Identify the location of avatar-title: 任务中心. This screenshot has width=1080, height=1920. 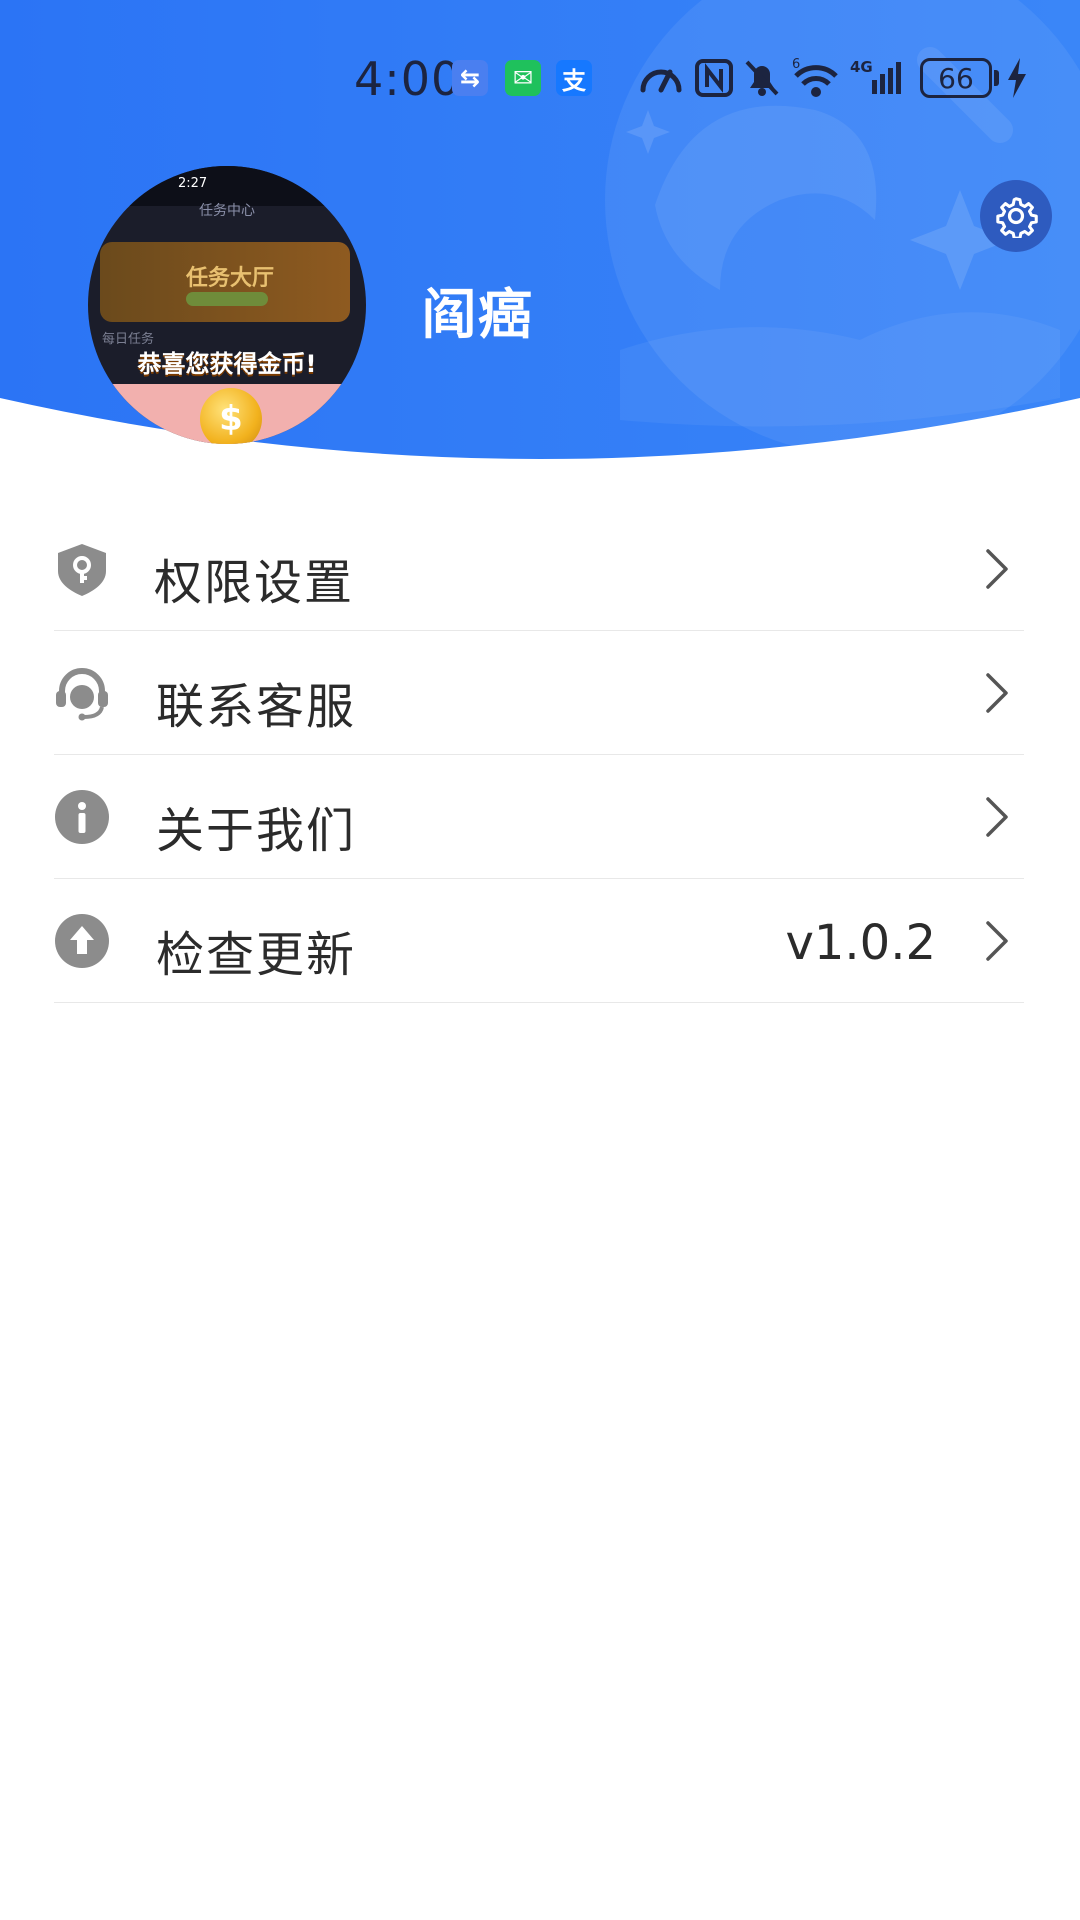
(227, 211).